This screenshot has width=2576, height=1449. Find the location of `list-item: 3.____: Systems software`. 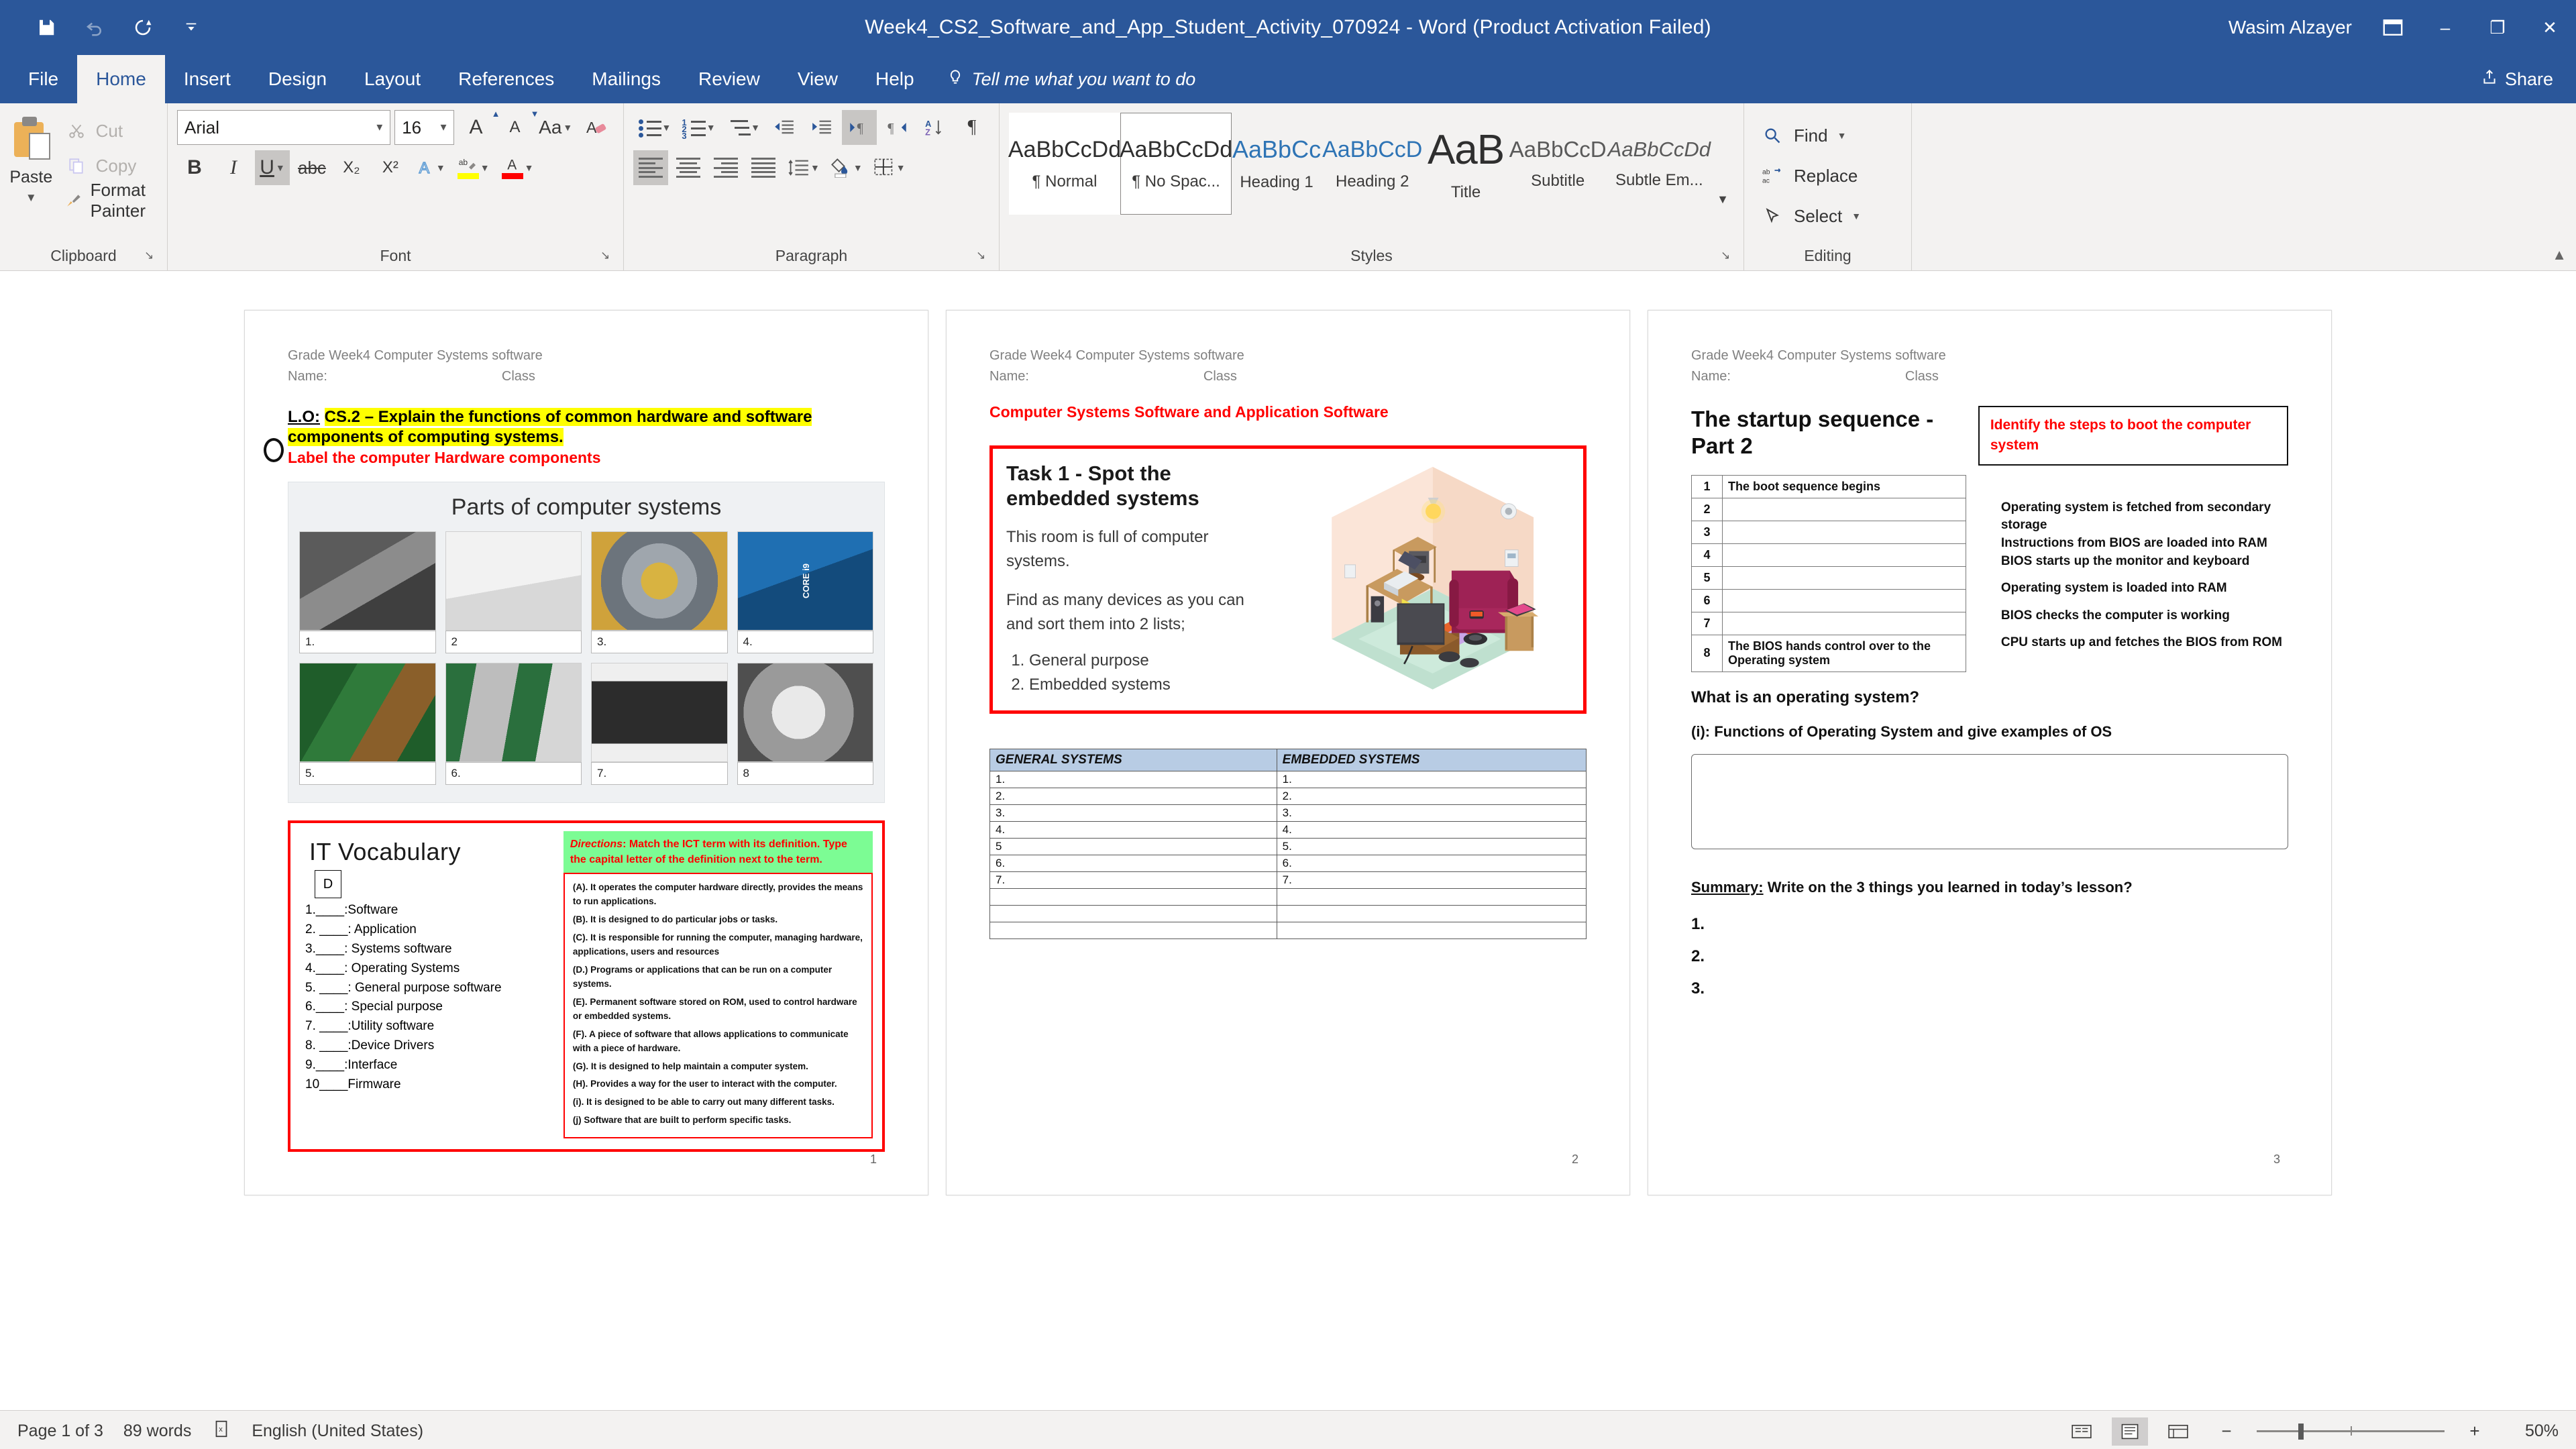

list-item: 3.____: Systems software is located at coordinates (434, 949).